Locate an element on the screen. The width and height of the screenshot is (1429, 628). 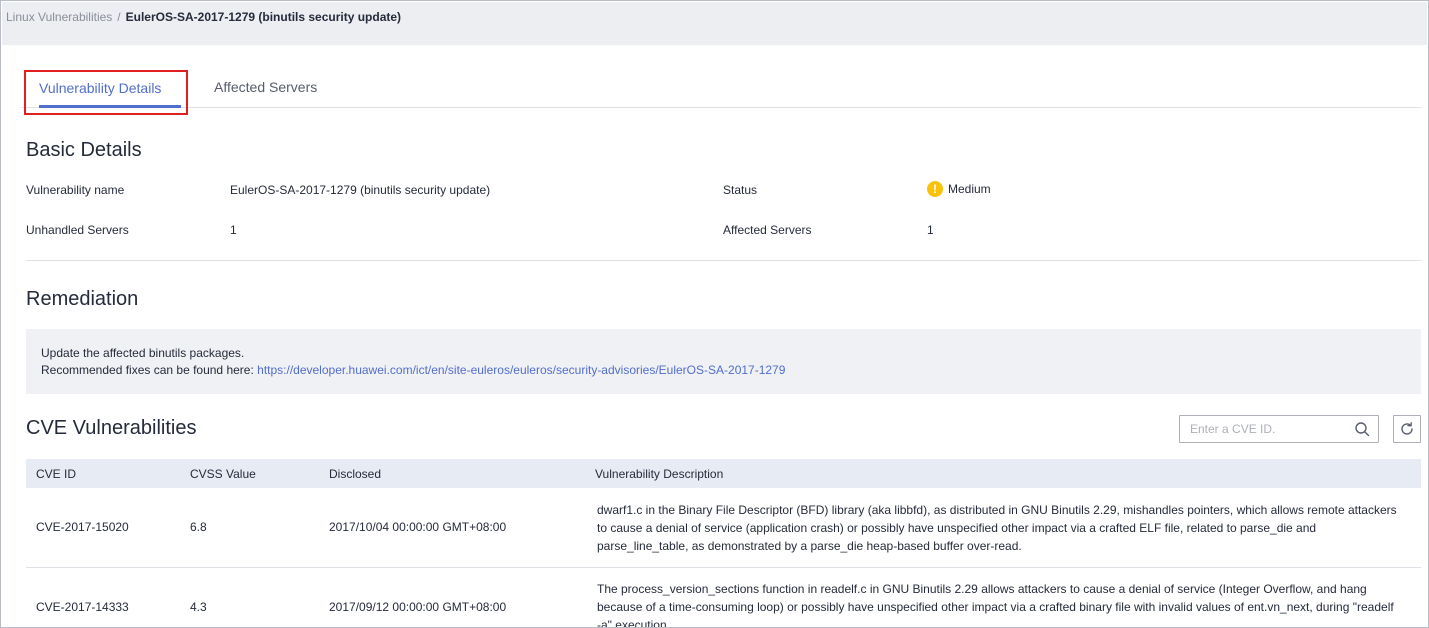
unhandled-servers-value: 1 is located at coordinates (233, 230).